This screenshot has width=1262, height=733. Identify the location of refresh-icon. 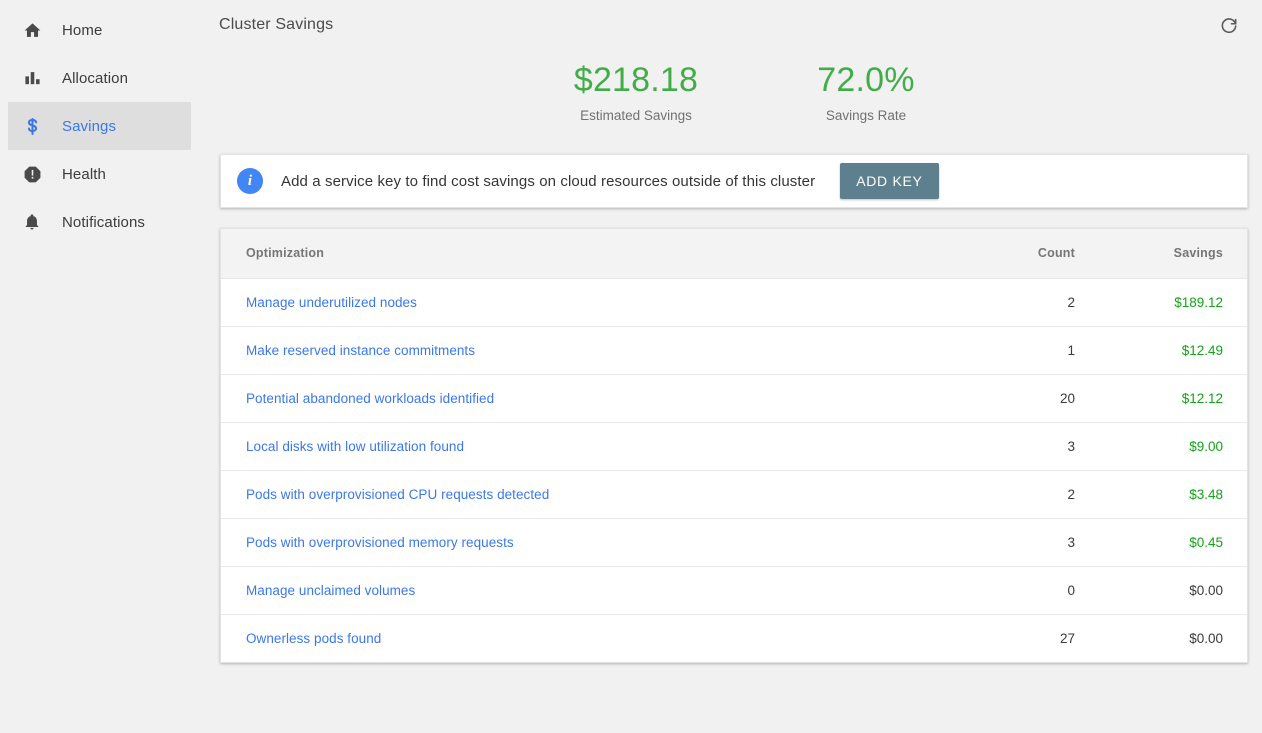
(1229, 25).